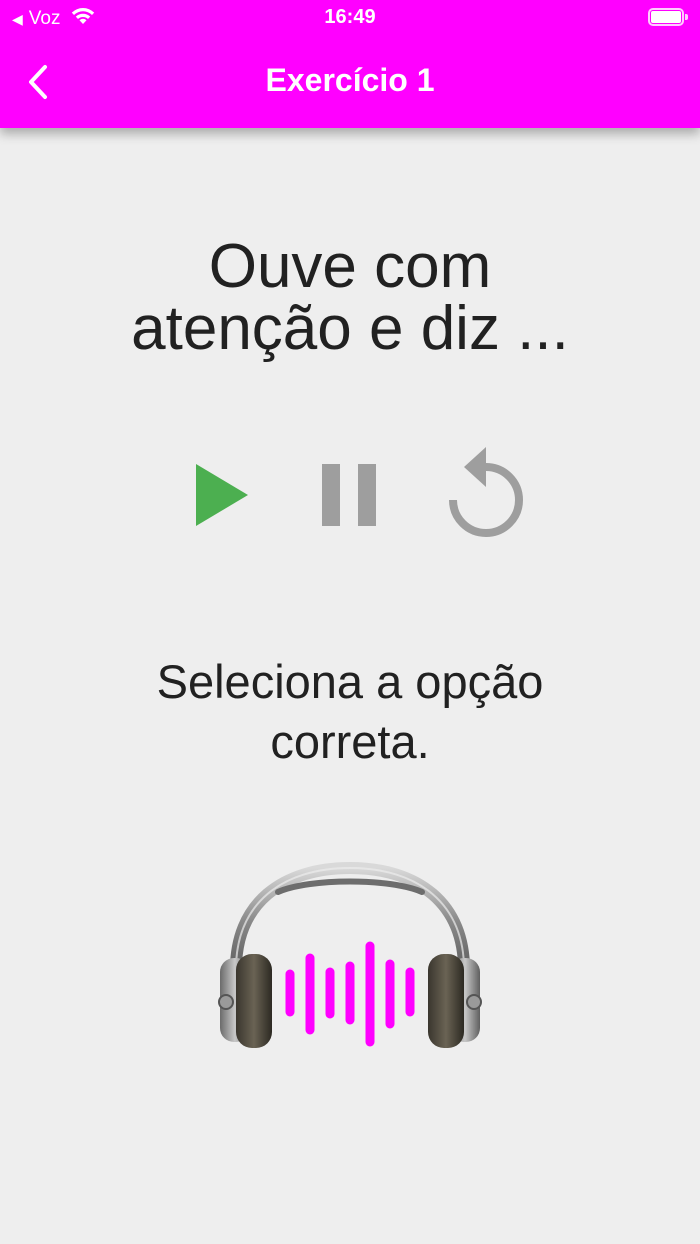  Describe the element at coordinates (350, 681) in the screenshot. I see `prompt-line-1: Seleciona a opção` at that location.